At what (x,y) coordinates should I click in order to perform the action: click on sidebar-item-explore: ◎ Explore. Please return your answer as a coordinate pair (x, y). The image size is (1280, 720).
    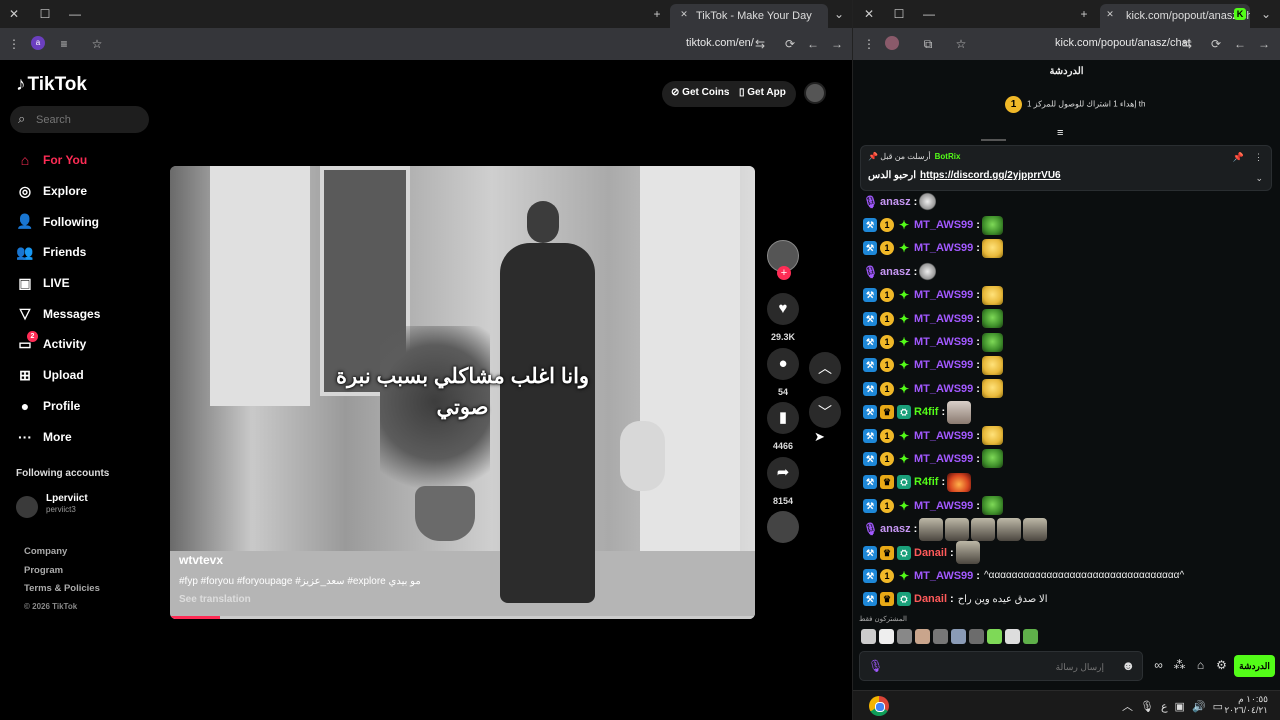
    Looking at the image, I should click on (58, 191).